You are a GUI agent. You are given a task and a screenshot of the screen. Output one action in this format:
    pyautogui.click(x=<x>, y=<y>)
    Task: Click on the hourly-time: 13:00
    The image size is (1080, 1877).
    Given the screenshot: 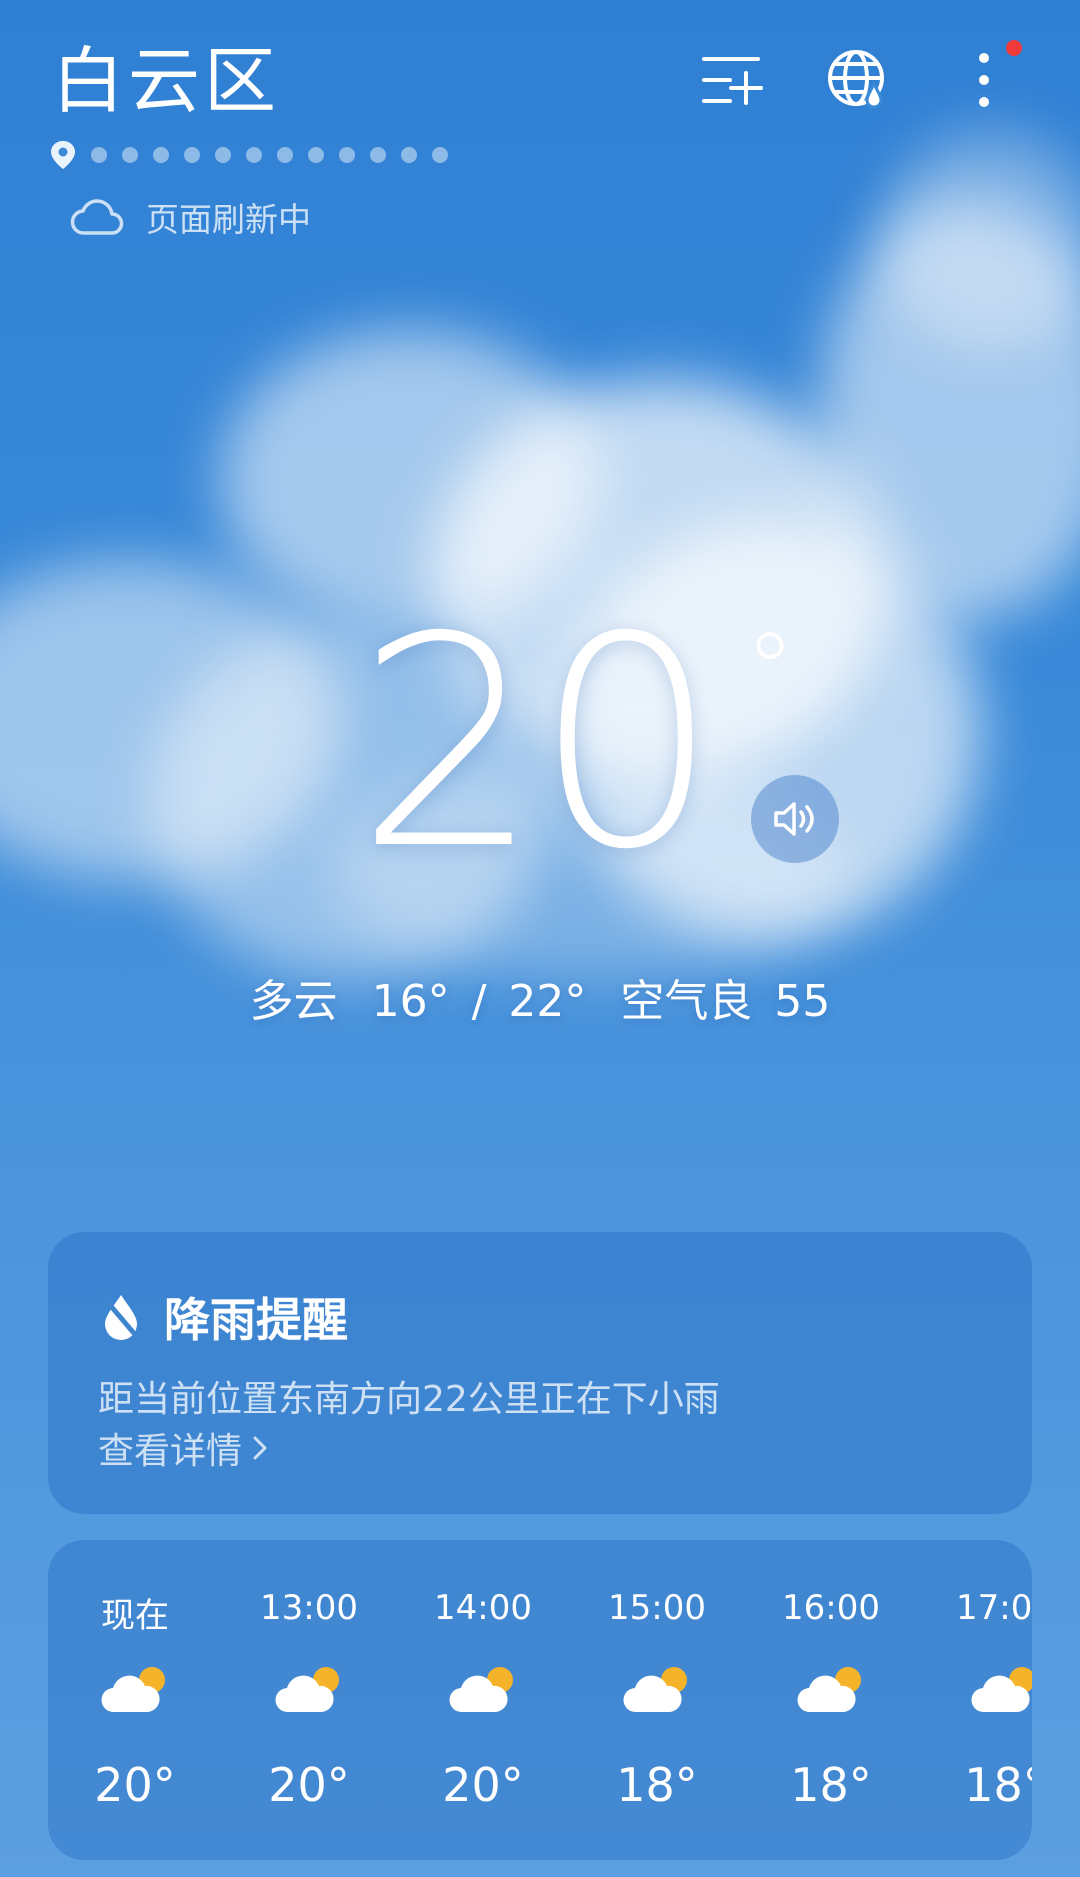 What is the action you would take?
    pyautogui.click(x=309, y=1608)
    